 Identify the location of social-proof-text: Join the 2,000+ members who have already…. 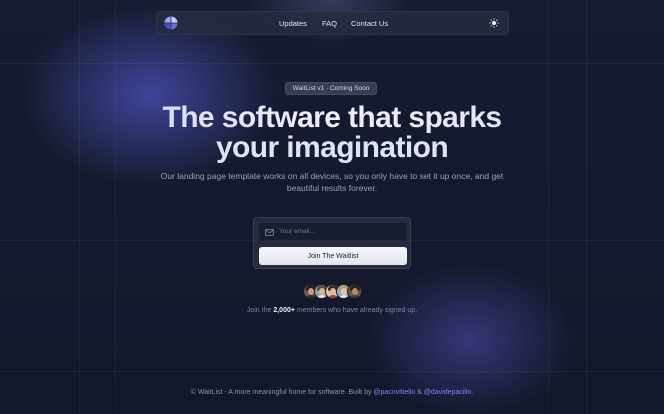
(332, 310).